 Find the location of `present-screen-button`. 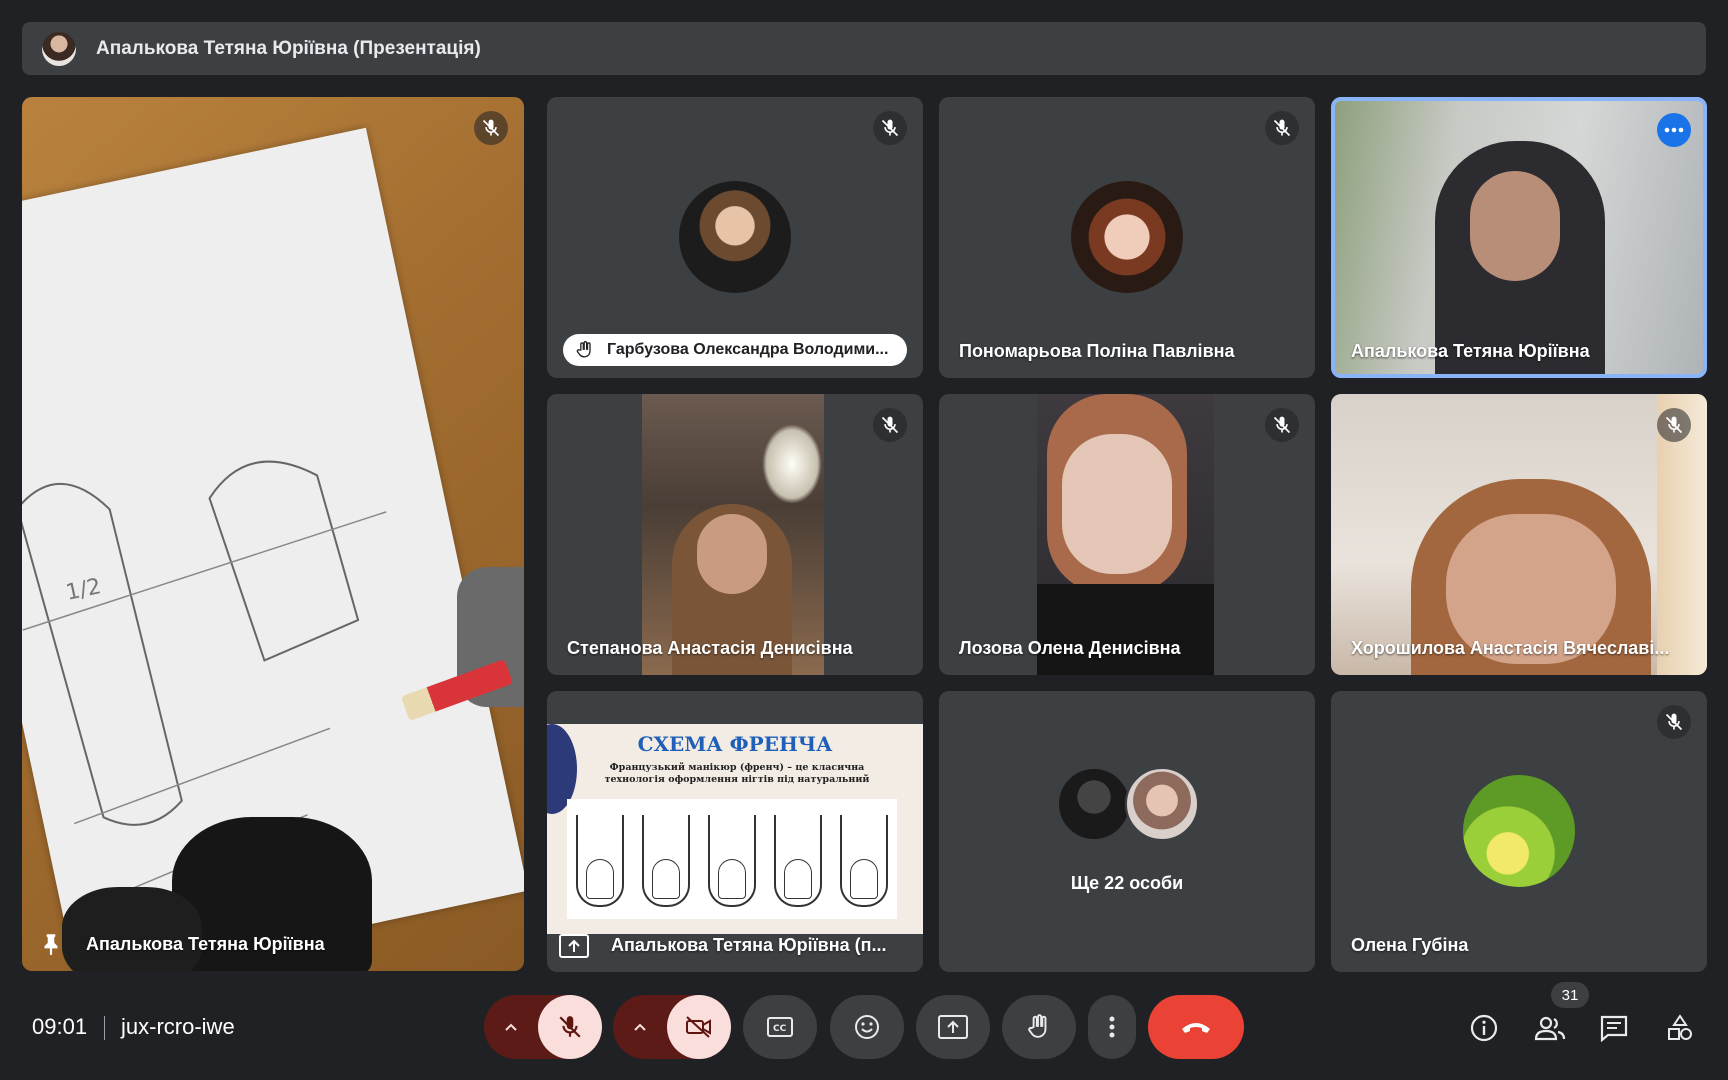

present-screen-button is located at coordinates (953, 1027).